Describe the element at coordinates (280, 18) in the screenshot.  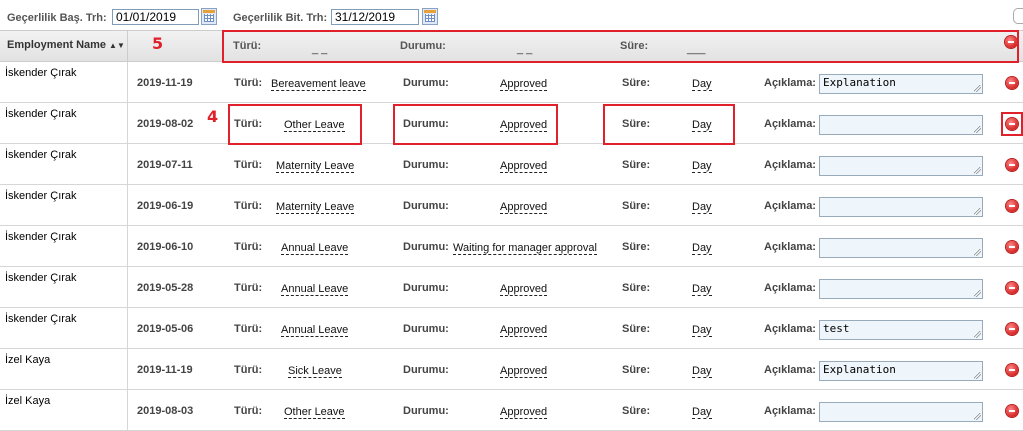
I see `end-date-label: Geçerlilik Bit. Trh:` at that location.